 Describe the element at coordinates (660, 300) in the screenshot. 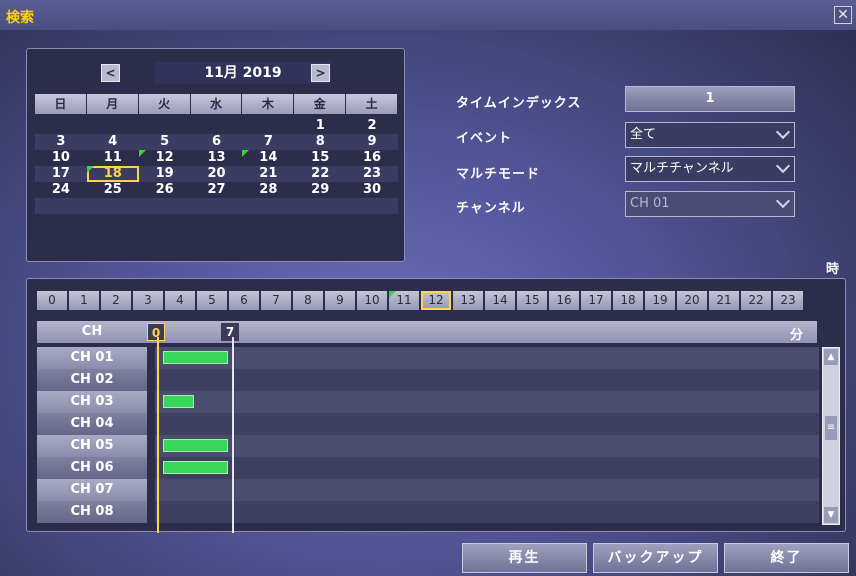

I see `hour-button-19: 19` at that location.